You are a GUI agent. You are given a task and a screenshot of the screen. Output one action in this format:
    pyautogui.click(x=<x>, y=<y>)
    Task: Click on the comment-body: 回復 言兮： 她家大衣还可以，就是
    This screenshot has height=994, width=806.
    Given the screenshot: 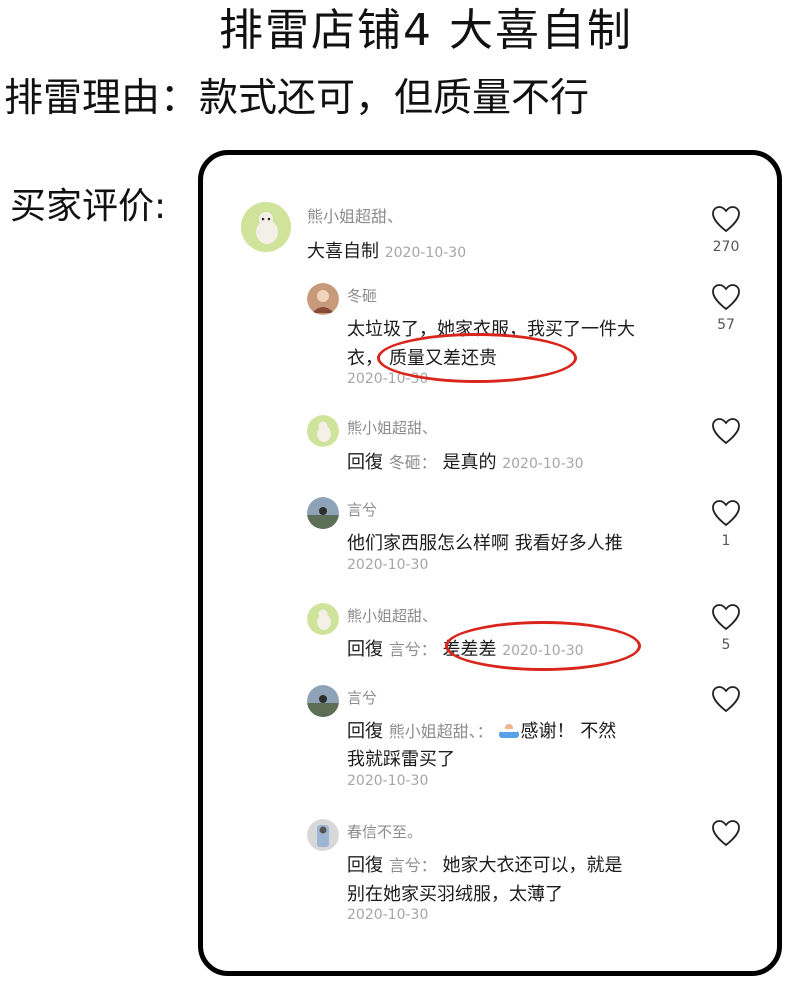 What is the action you would take?
    pyautogui.click(x=484, y=864)
    